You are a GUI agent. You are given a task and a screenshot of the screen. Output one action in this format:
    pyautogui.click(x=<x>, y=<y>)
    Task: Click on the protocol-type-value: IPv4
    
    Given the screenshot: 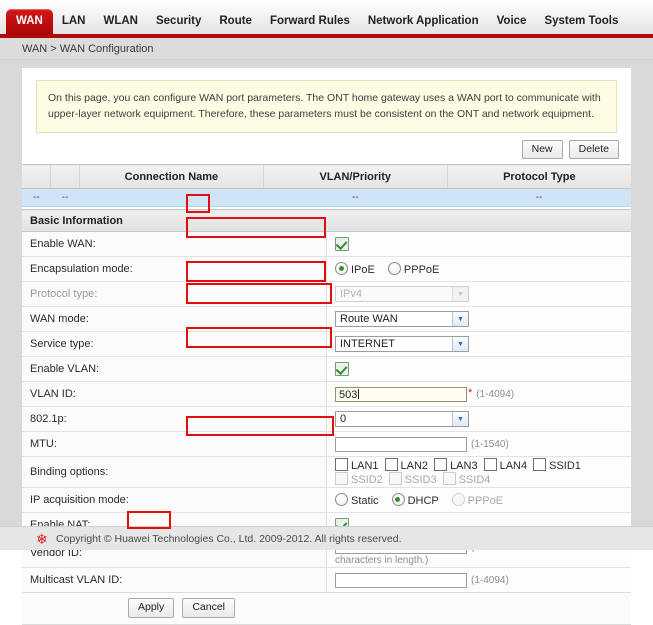 What is the action you would take?
    pyautogui.click(x=351, y=294)
    